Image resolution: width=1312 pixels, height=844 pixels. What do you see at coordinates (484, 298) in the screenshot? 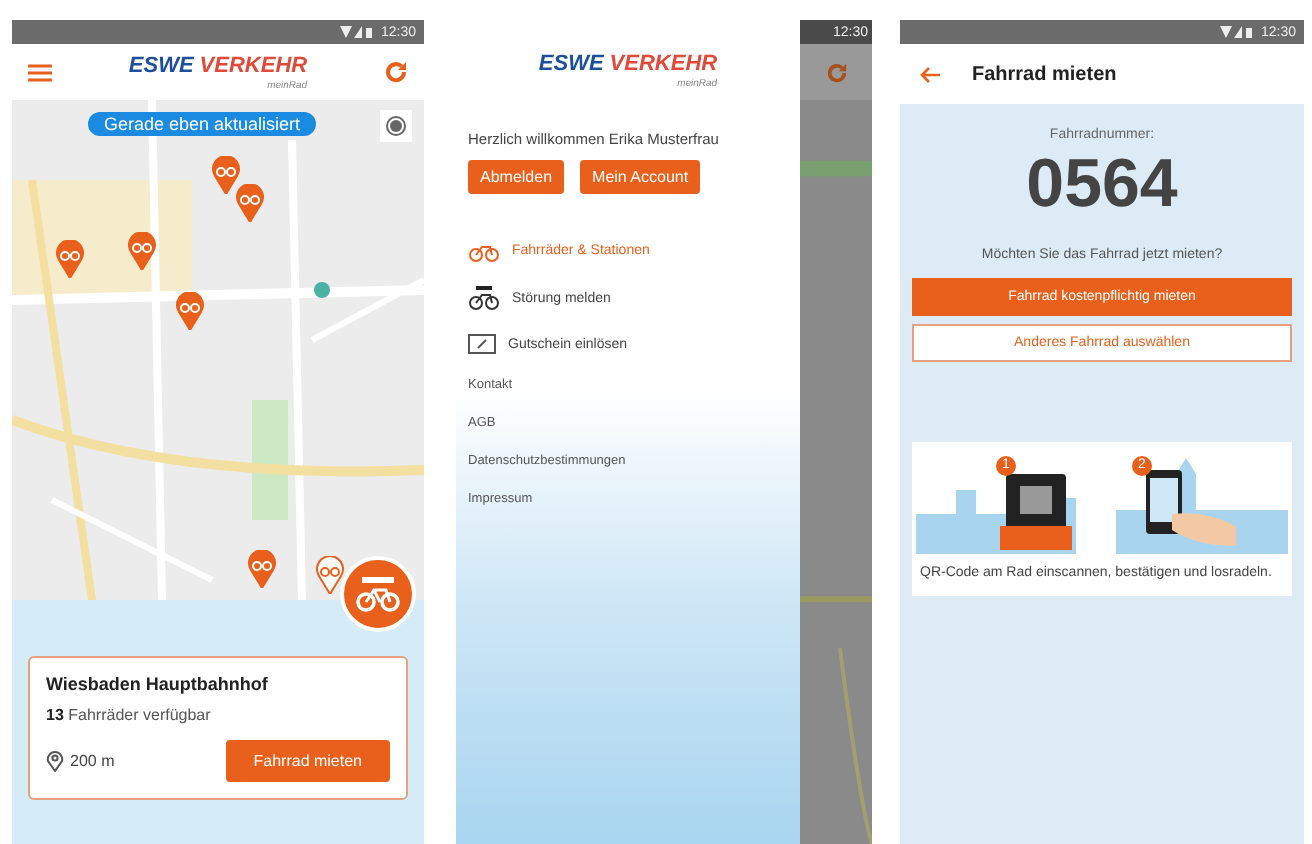
I see `bike-wrench-icon` at bounding box center [484, 298].